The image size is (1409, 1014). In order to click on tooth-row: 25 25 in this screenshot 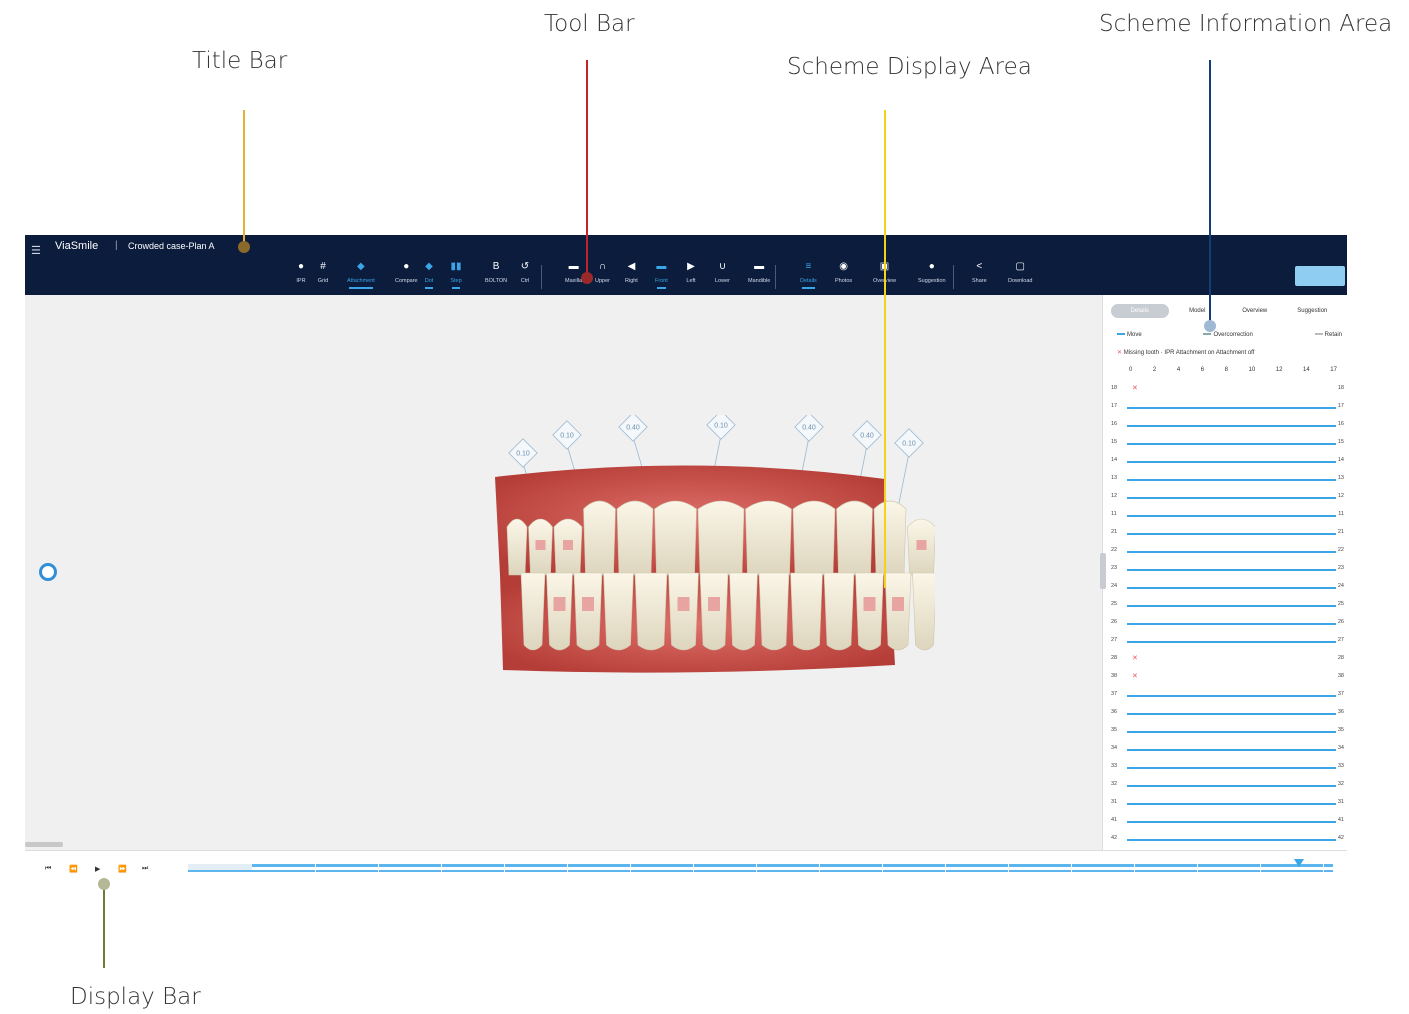, I will do `click(1227, 606)`.